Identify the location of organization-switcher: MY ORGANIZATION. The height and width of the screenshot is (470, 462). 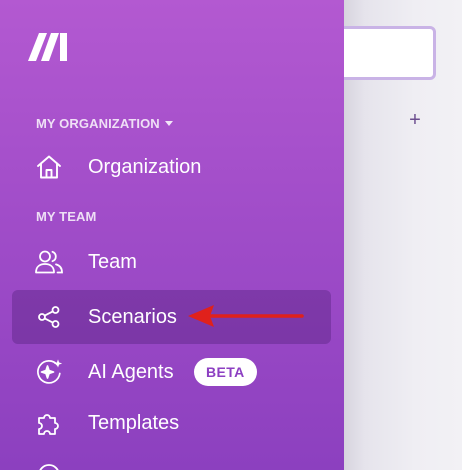
(104, 123).